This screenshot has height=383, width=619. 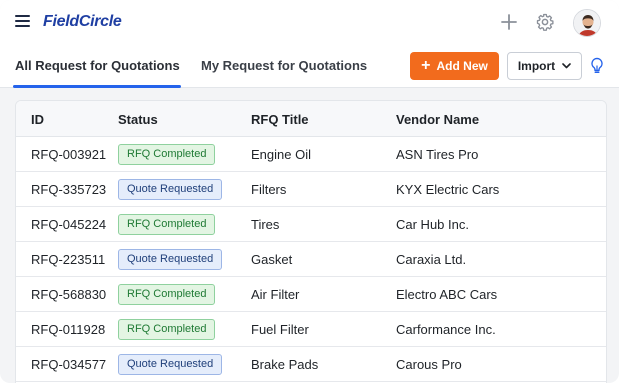 I want to click on cell-id: RFQ-335723, so click(x=69, y=189).